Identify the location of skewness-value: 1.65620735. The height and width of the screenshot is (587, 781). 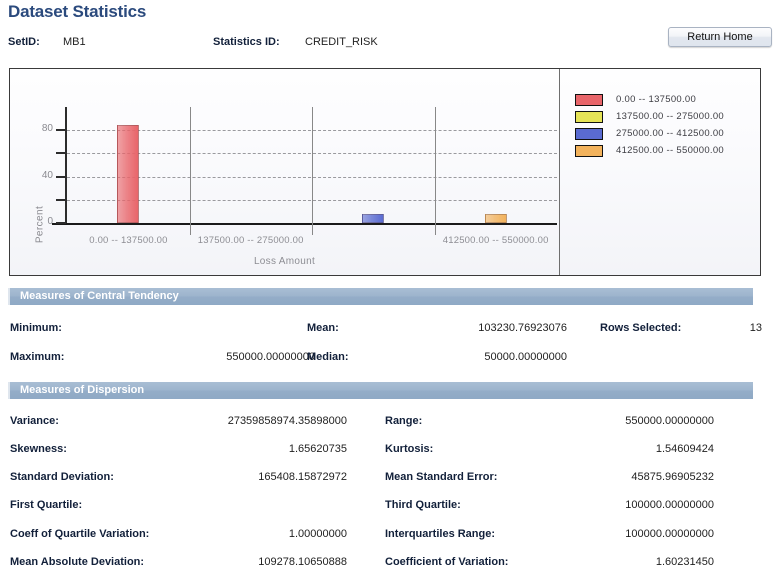
(317, 449).